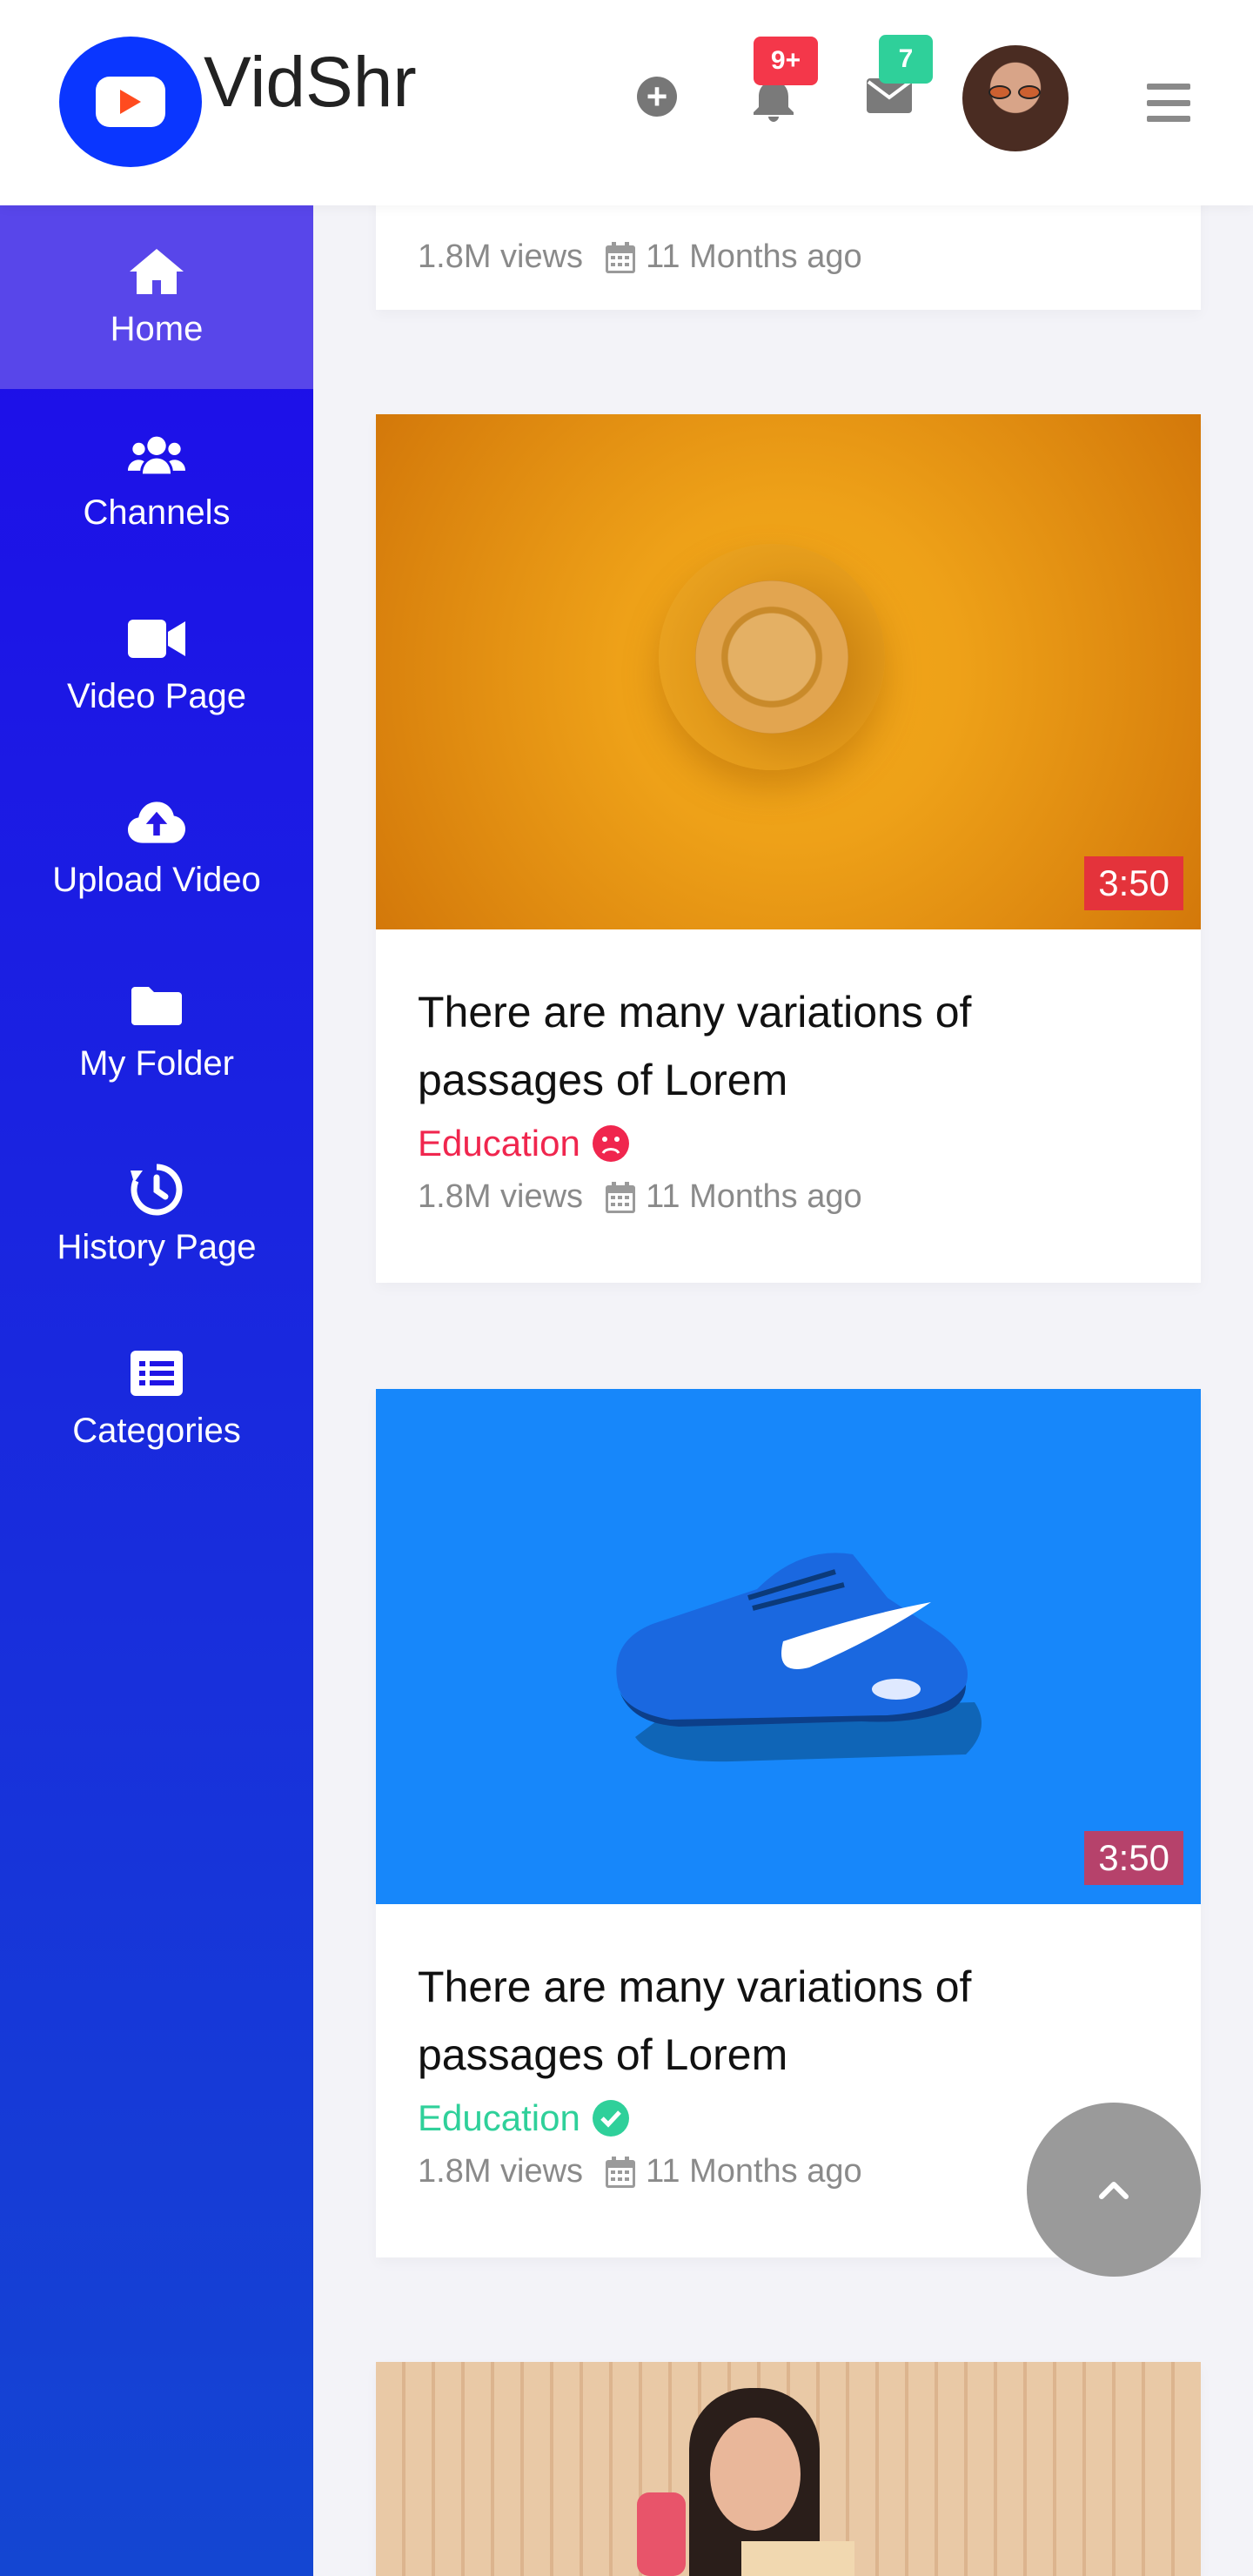 This screenshot has height=2576, width=1253. I want to click on person-face, so click(755, 2474).